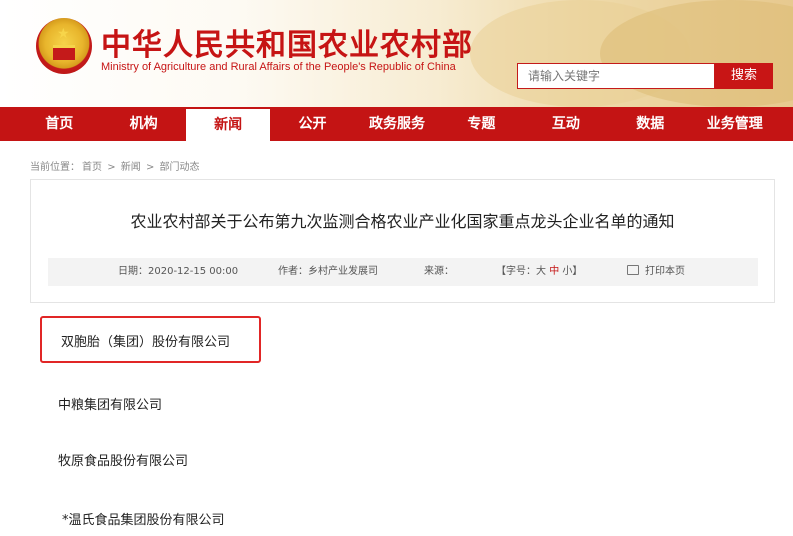 This screenshot has height=536, width=793. I want to click on font-size-control: 【字号：大 中 小】, so click(539, 272).